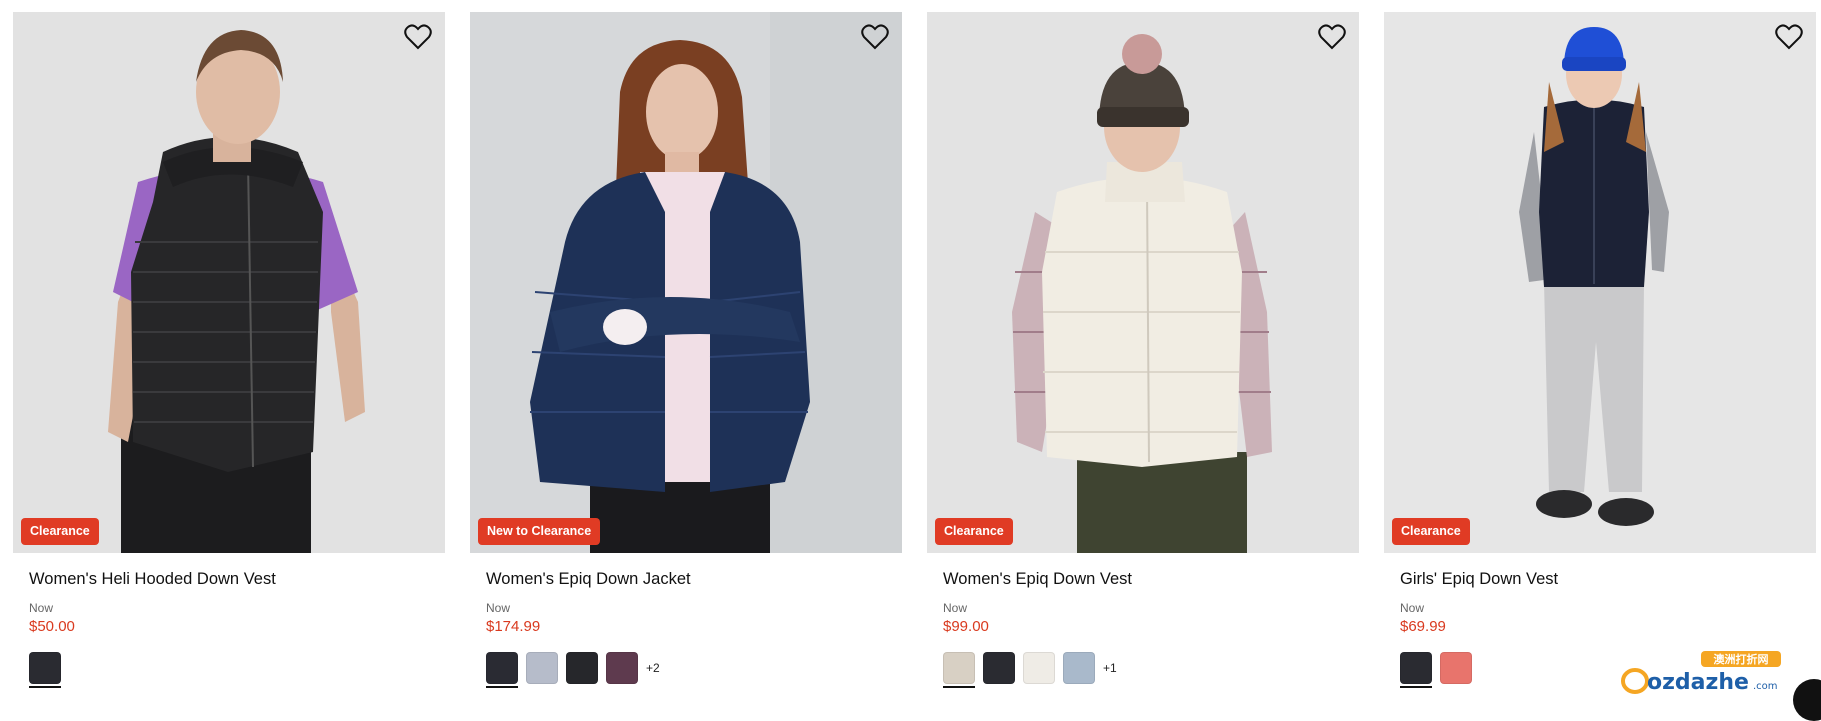 The height and width of the screenshot is (721, 1821). I want to click on product-price: $69.99, so click(1423, 626).